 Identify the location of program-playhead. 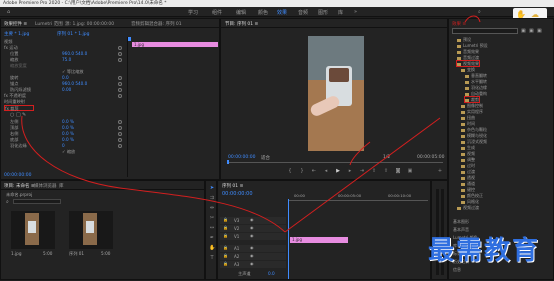
(228, 162).